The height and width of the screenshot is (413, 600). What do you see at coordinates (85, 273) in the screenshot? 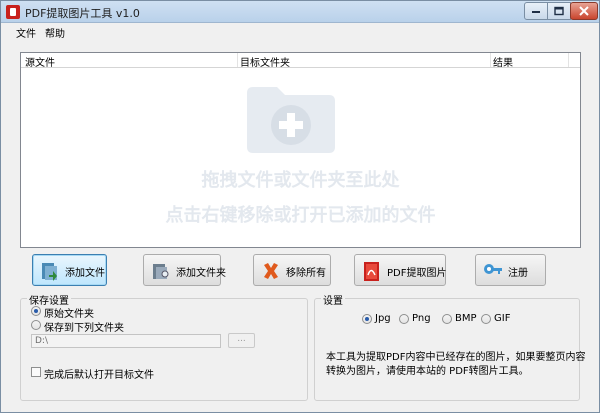
I see `add-file-label: 添加文件` at bounding box center [85, 273].